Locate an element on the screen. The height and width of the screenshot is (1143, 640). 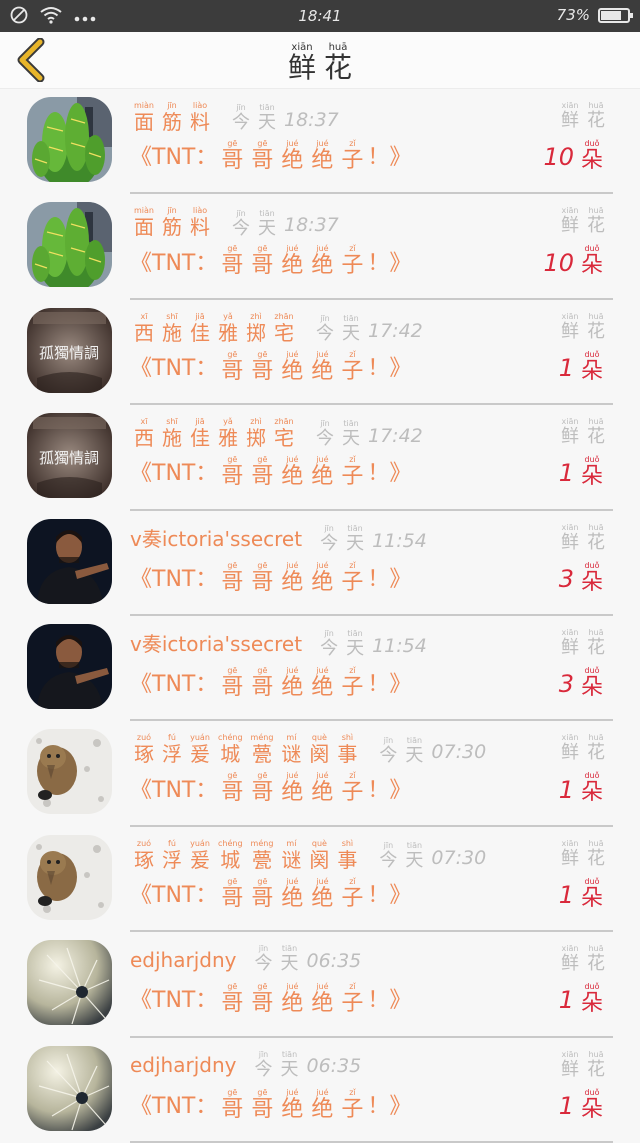
name-char: shī 施 is located at coordinates (172, 434).